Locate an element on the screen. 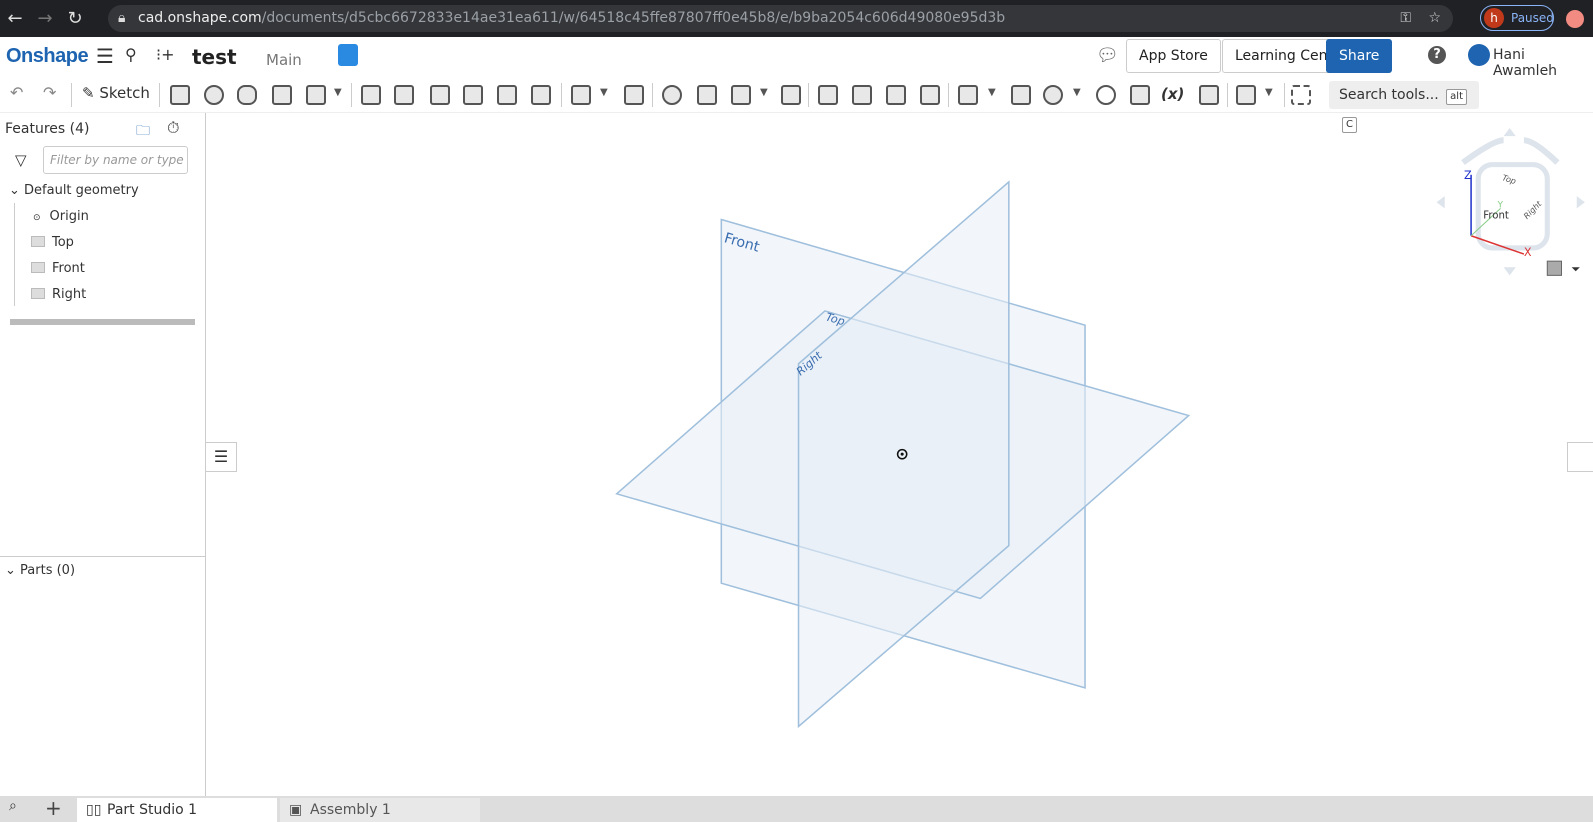  x-axis-label: X is located at coordinates (1528, 252).